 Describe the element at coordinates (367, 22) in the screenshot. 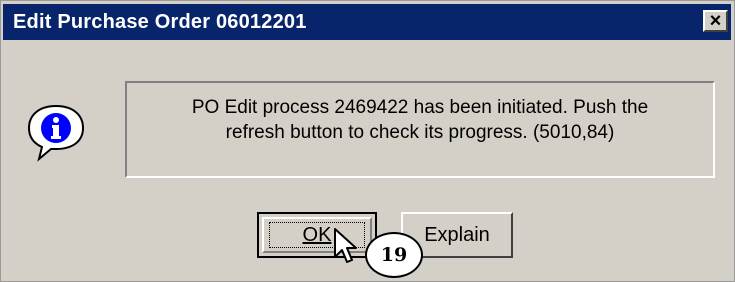

I see `title-bar: Edit Purchase Order 06012201 ×` at that location.